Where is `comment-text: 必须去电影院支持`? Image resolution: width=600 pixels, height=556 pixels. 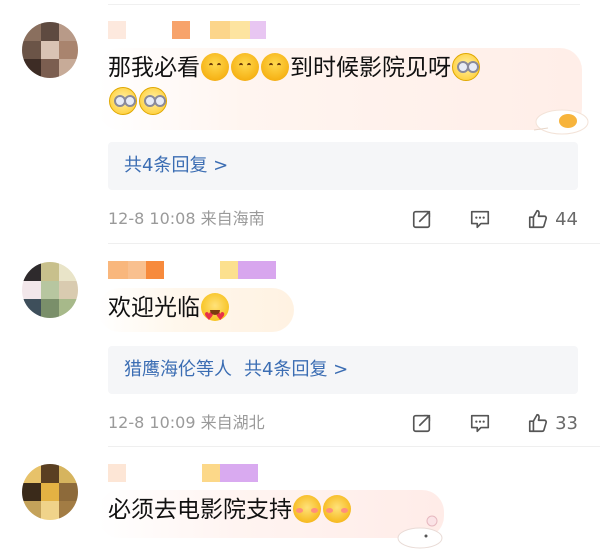 comment-text: 必须去电影院支持 is located at coordinates (200, 510).